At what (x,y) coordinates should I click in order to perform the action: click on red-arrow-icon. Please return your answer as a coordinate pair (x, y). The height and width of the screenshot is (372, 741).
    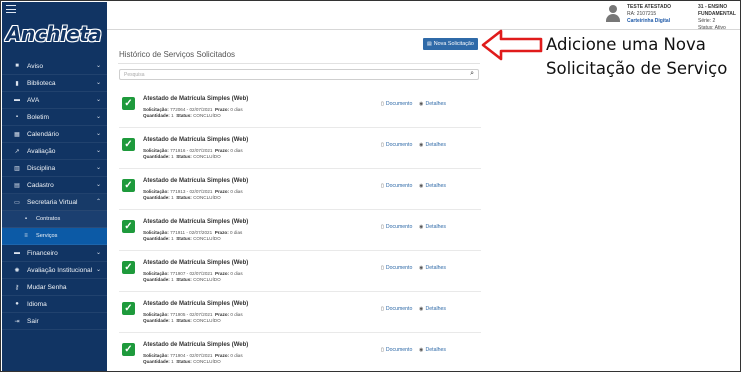
    Looking at the image, I should click on (512, 45).